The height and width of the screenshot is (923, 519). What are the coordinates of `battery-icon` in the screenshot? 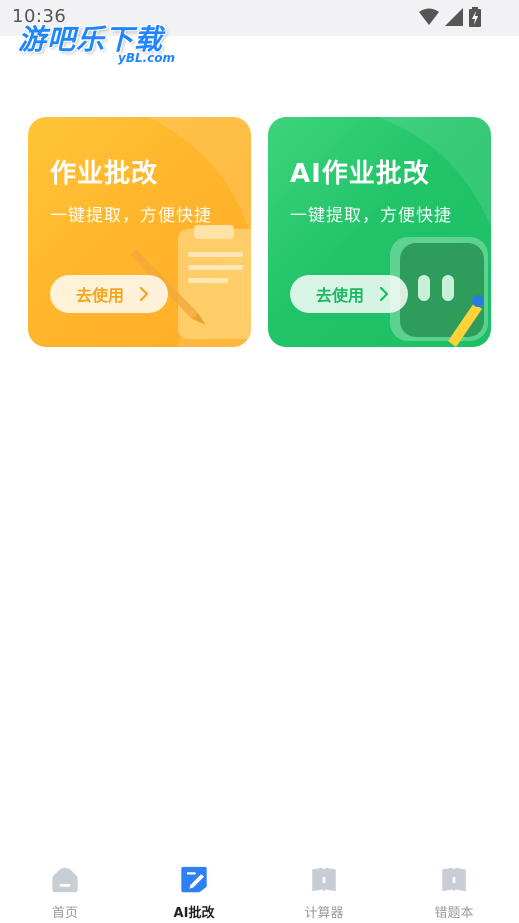 It's located at (475, 17).